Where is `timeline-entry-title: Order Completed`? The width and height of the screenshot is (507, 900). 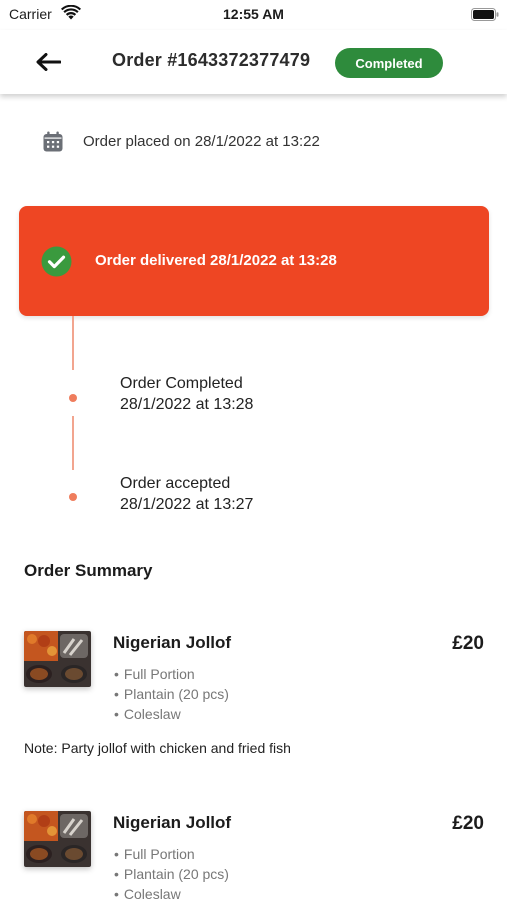 timeline-entry-title: Order Completed is located at coordinates (181, 383).